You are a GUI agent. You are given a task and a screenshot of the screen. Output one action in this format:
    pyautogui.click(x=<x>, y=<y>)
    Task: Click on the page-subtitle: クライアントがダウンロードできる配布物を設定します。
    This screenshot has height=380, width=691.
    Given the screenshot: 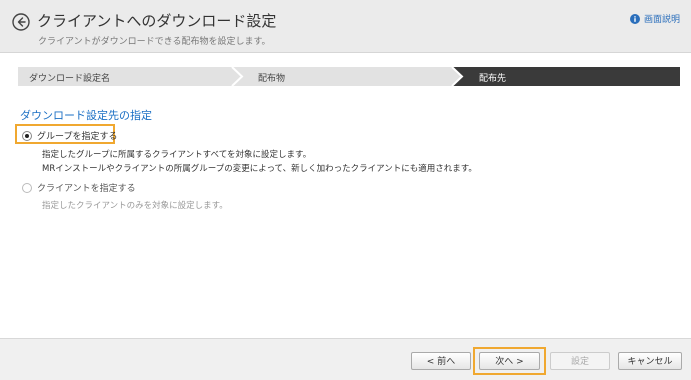 What is the action you would take?
    pyautogui.click(x=154, y=42)
    